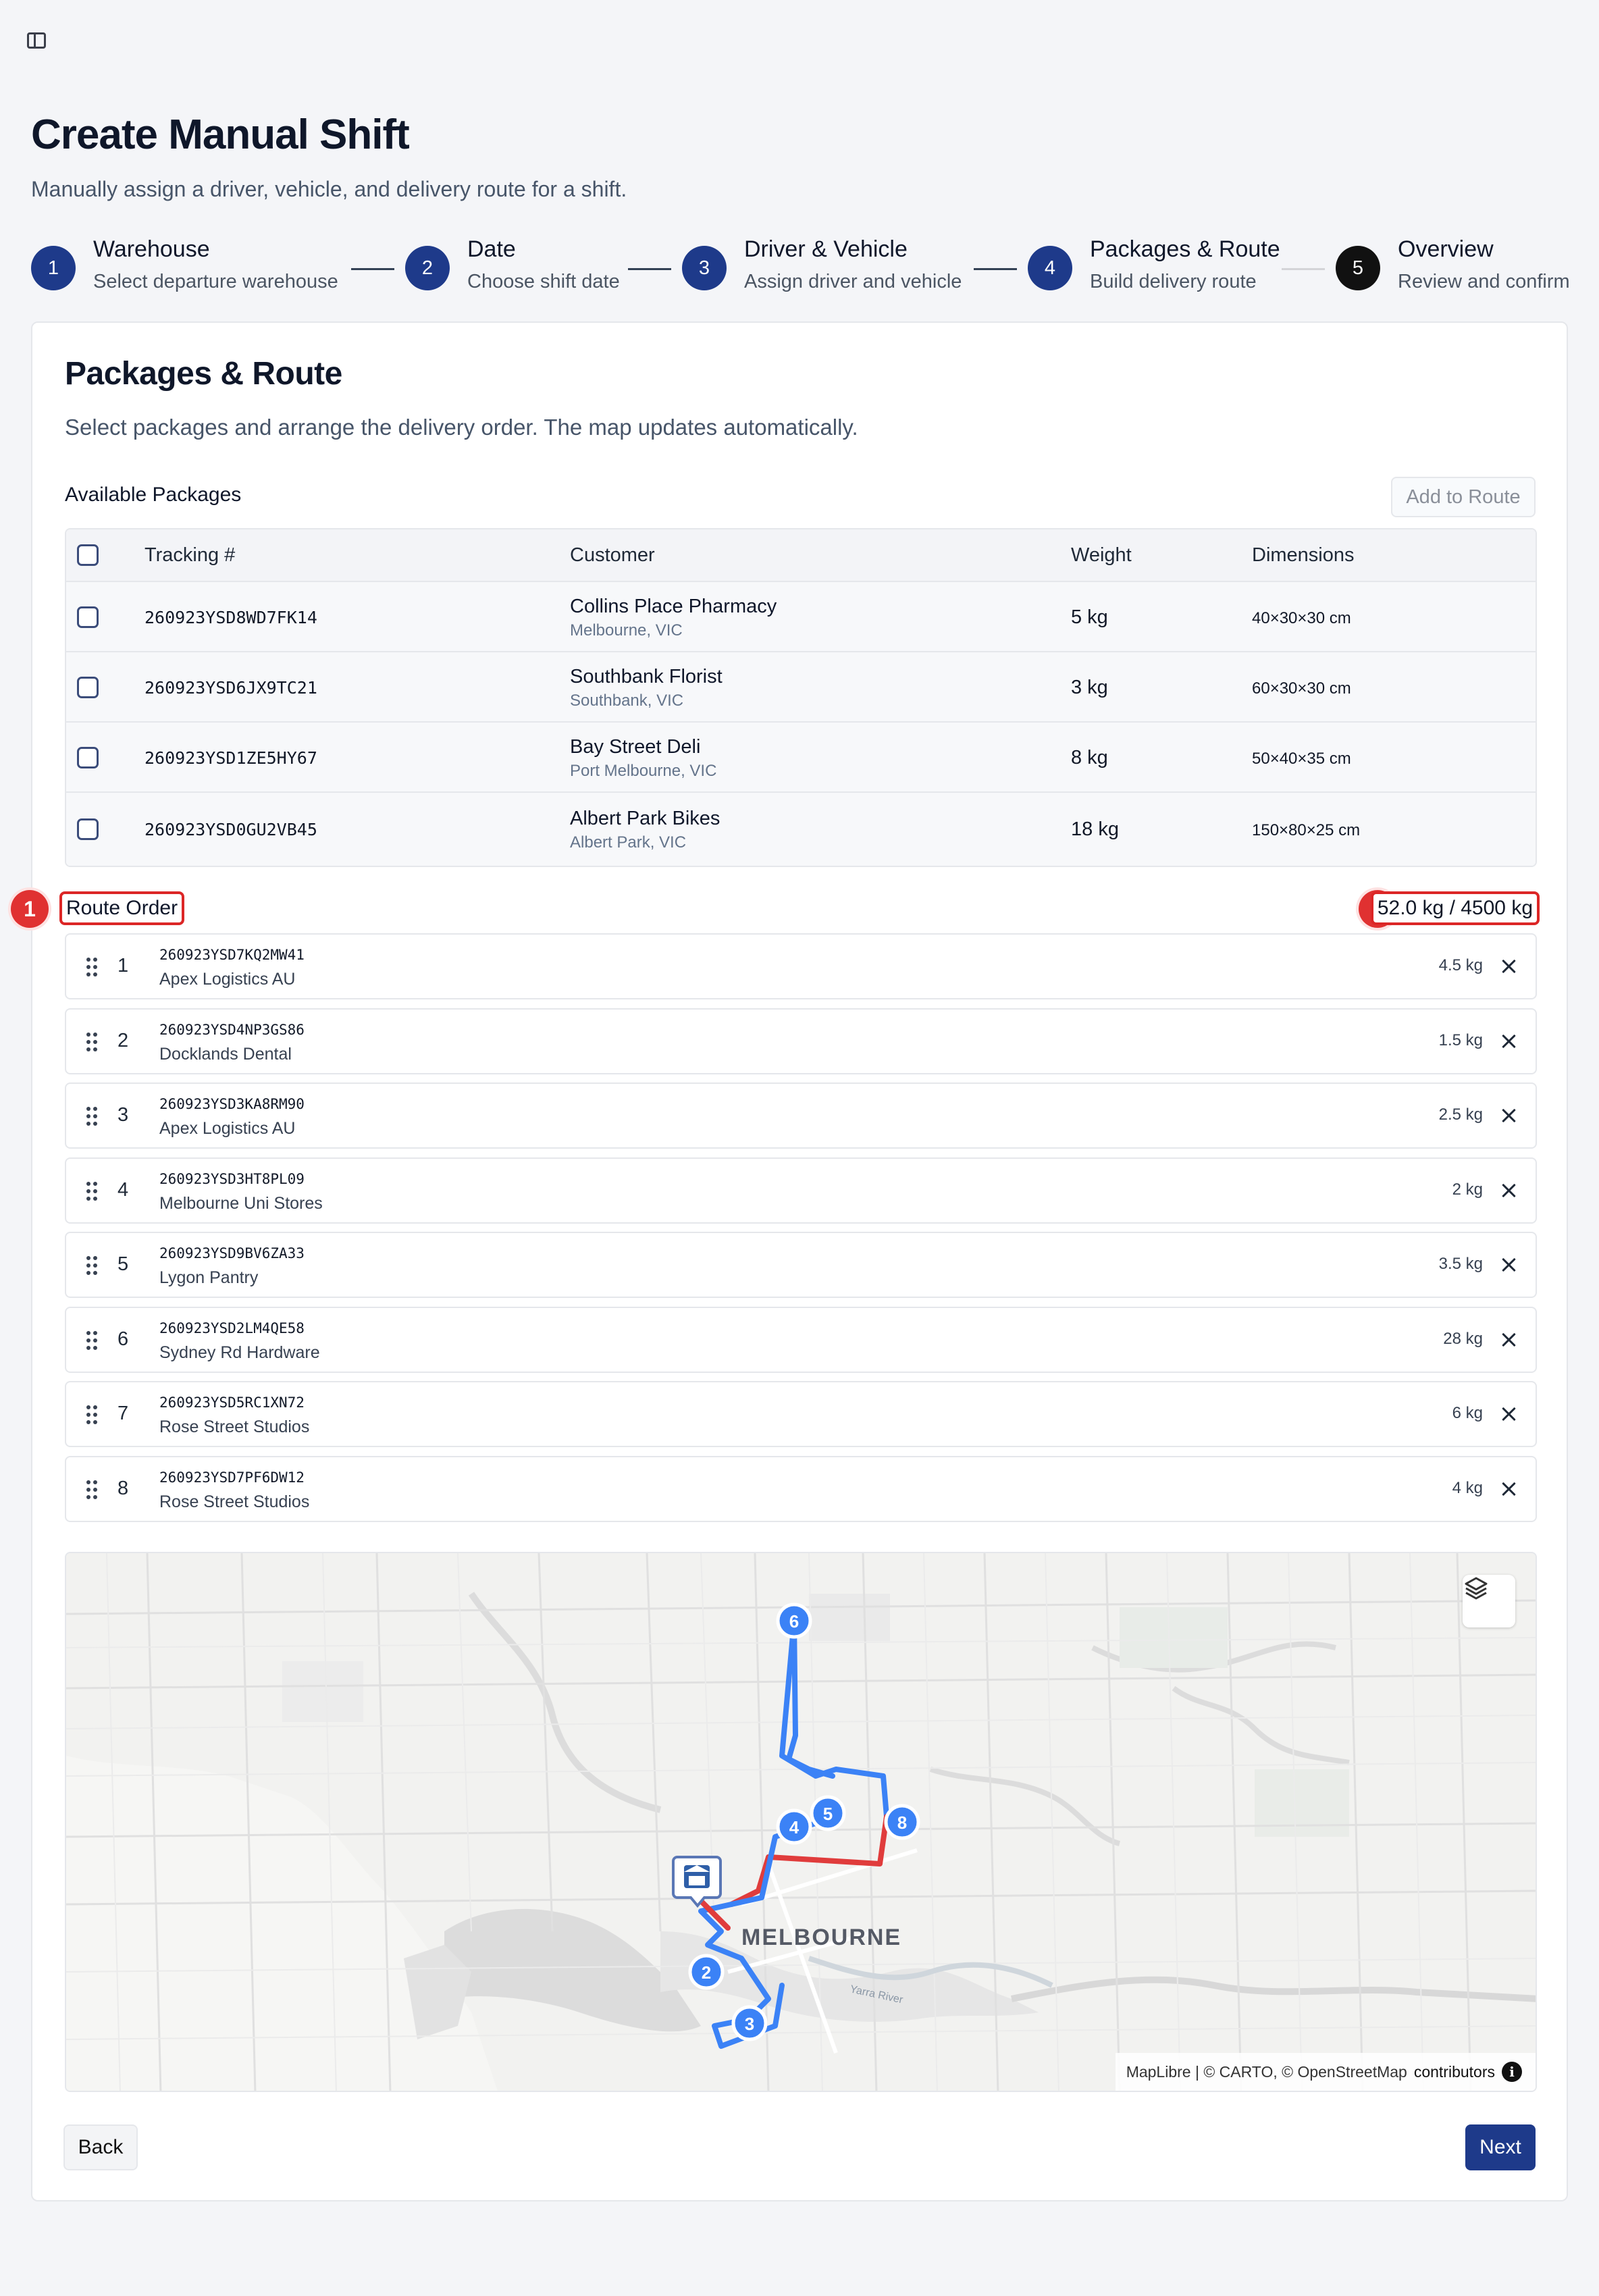 This screenshot has width=1599, height=2296. Describe the element at coordinates (902, 1822) in the screenshot. I see `map-marker-8: 8` at that location.